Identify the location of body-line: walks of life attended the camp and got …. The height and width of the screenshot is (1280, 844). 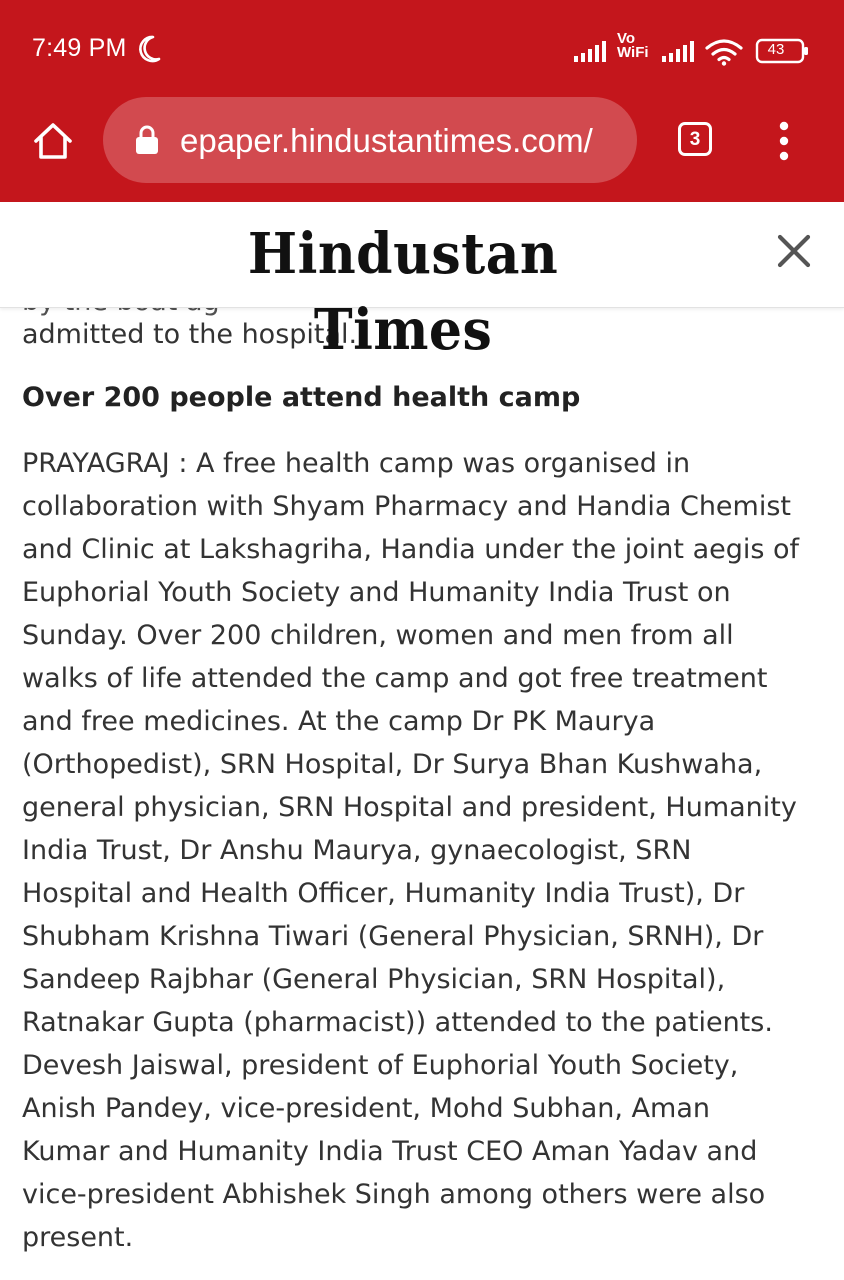
(395, 678).